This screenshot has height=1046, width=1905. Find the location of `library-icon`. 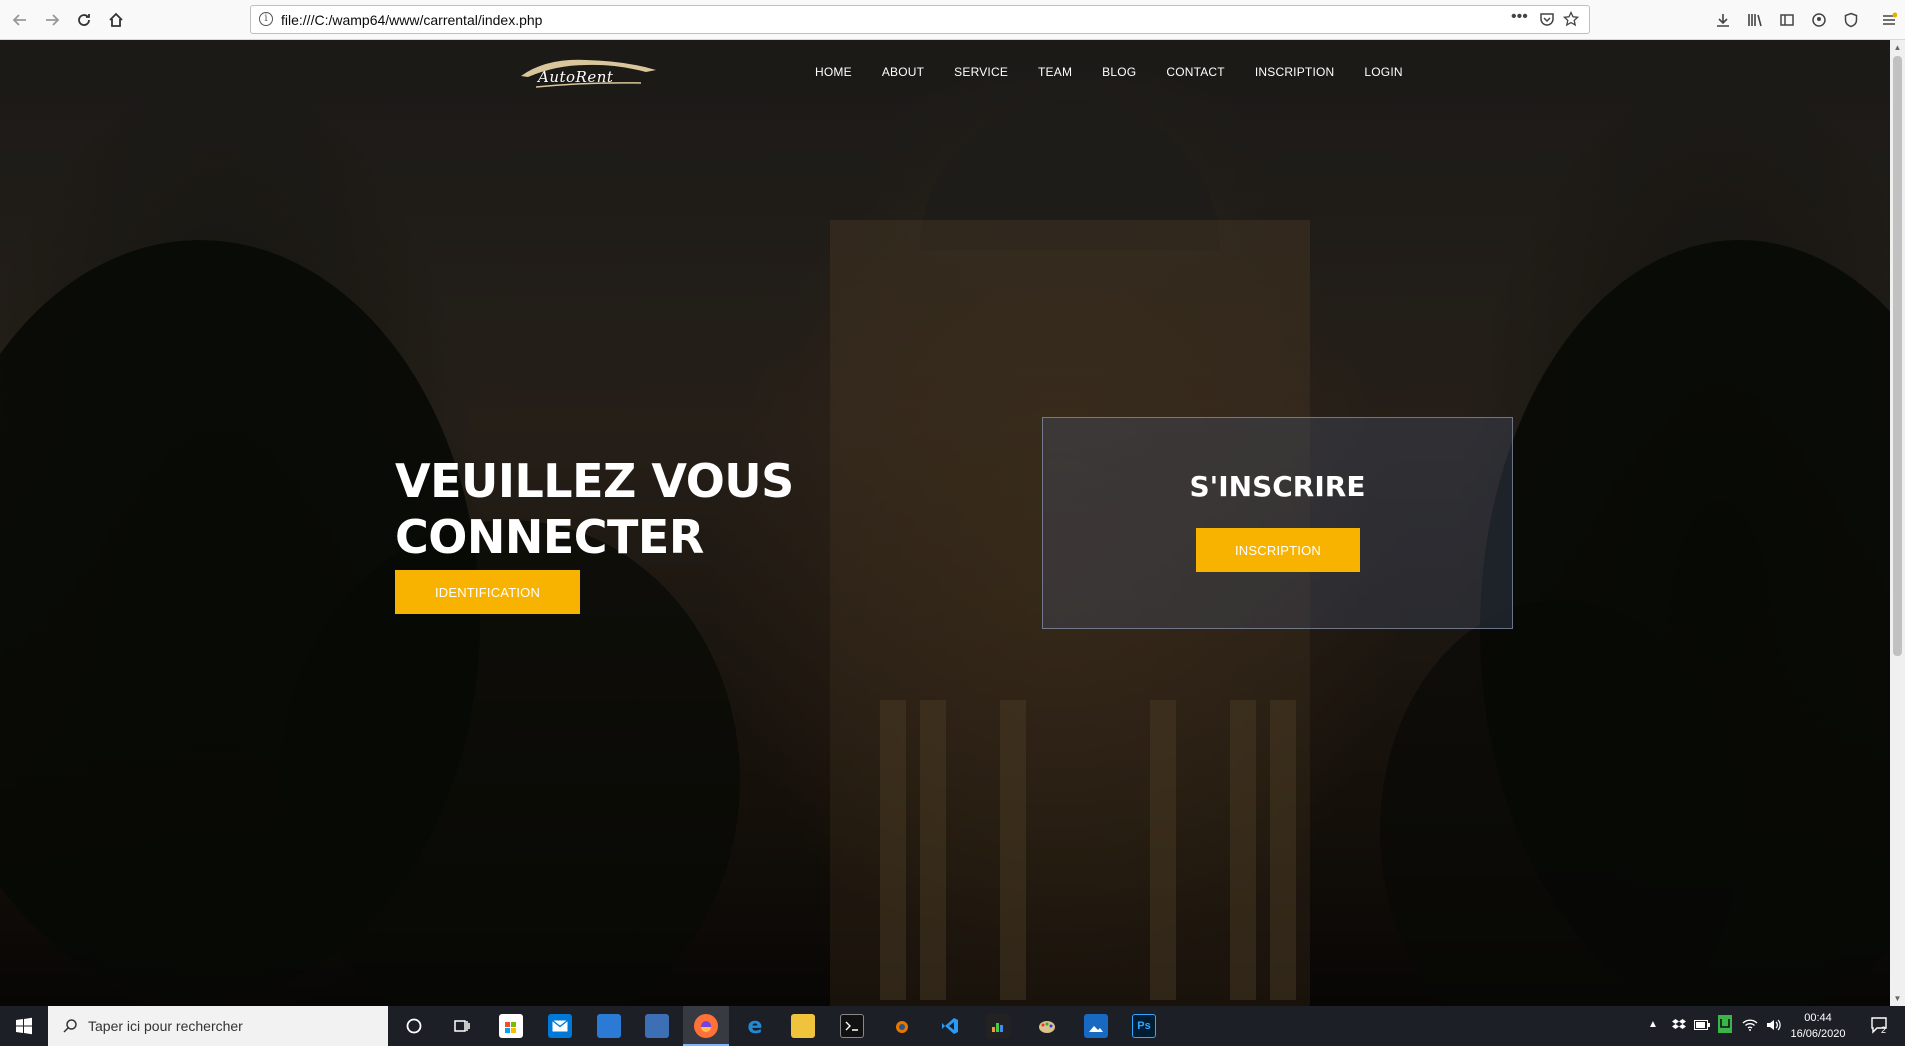

library-icon is located at coordinates (1755, 20).